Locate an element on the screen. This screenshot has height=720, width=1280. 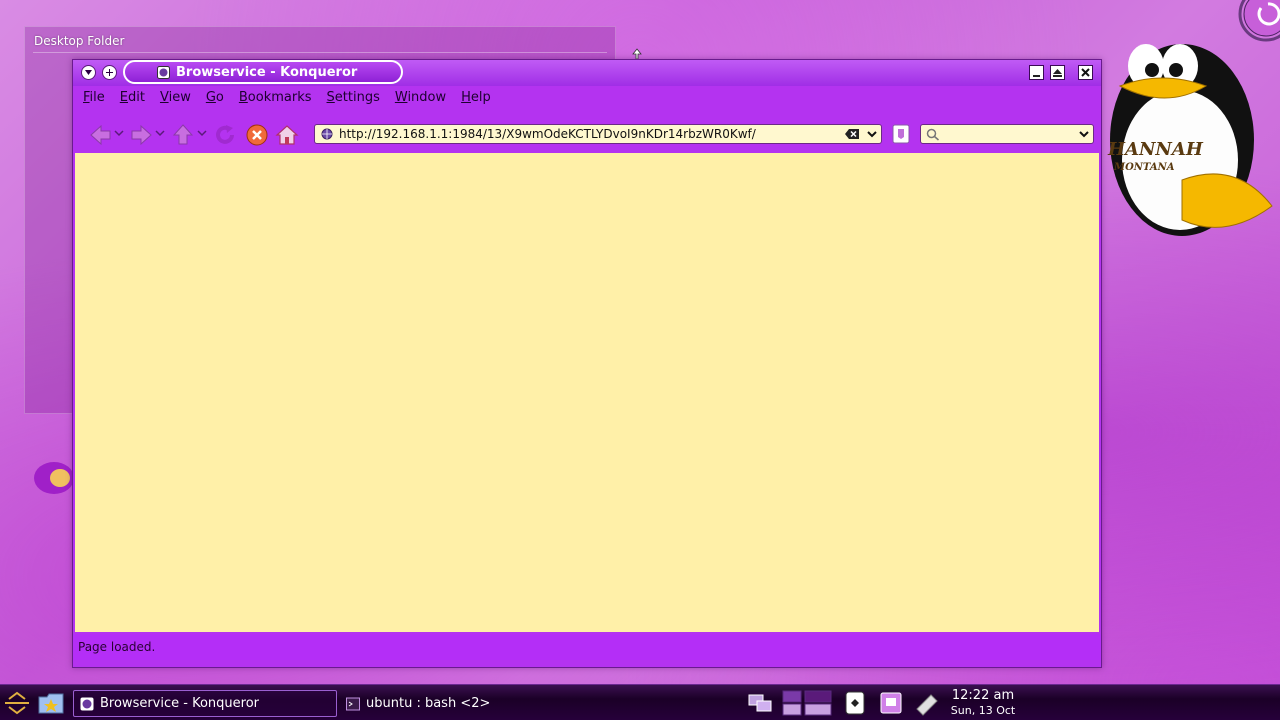
maximize-icon is located at coordinates (1057, 73).